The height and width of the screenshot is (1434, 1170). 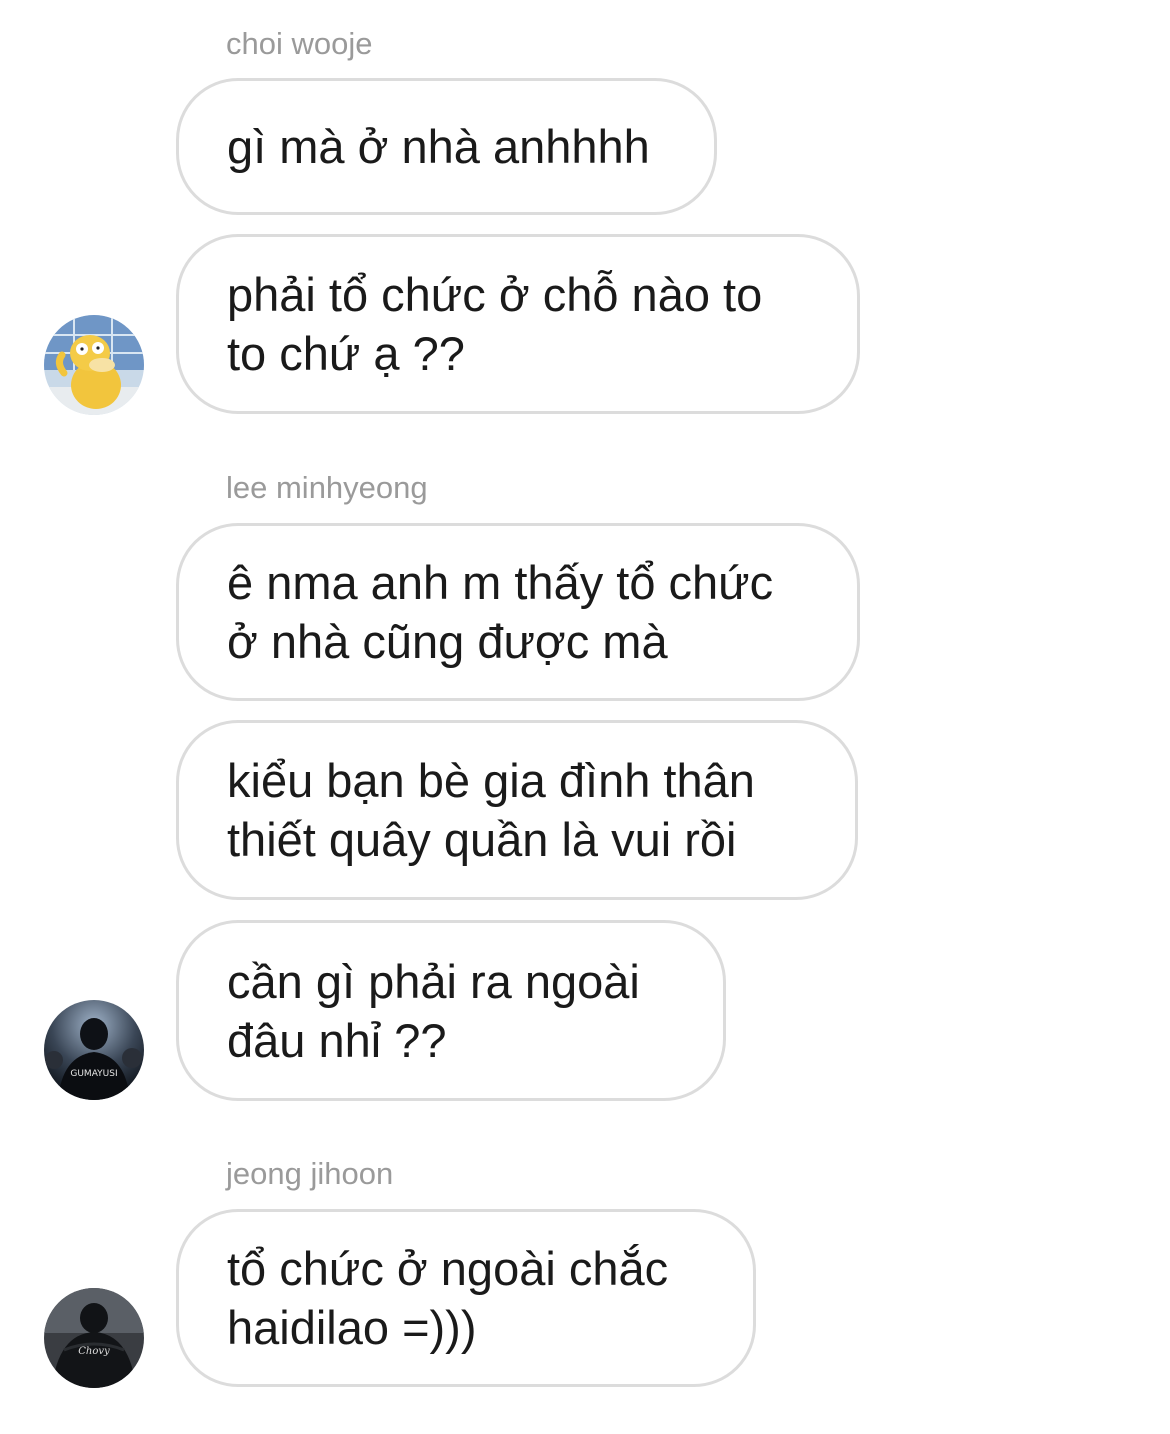 What do you see at coordinates (93, 1074) in the screenshot?
I see `svg-text: GUMAYUSI` at bounding box center [93, 1074].